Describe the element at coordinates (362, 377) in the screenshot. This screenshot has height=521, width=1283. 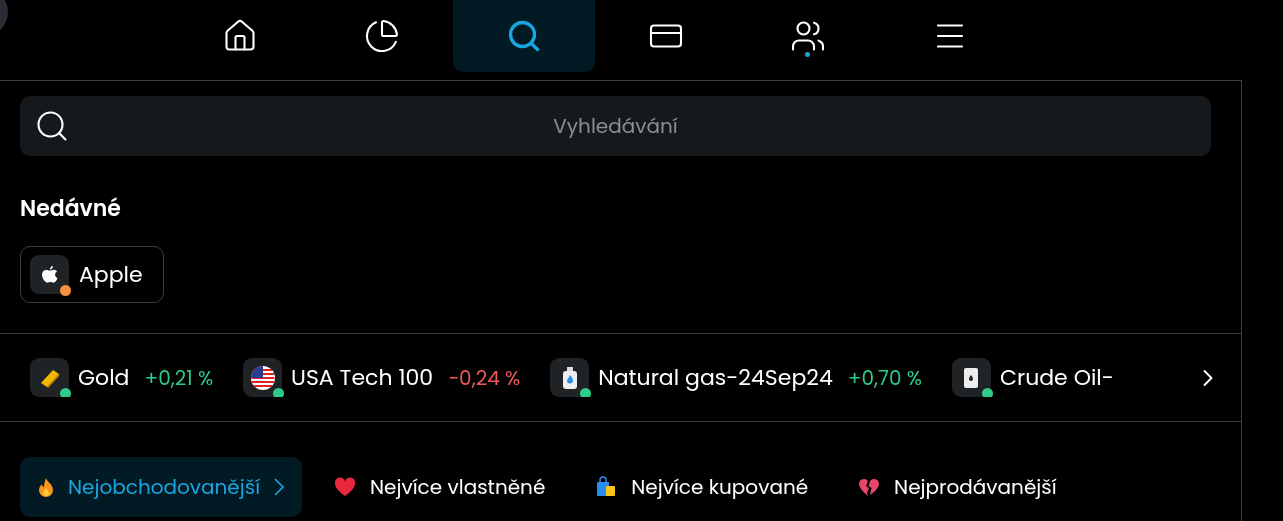
I see `asset-name: USA Tech 100` at that location.